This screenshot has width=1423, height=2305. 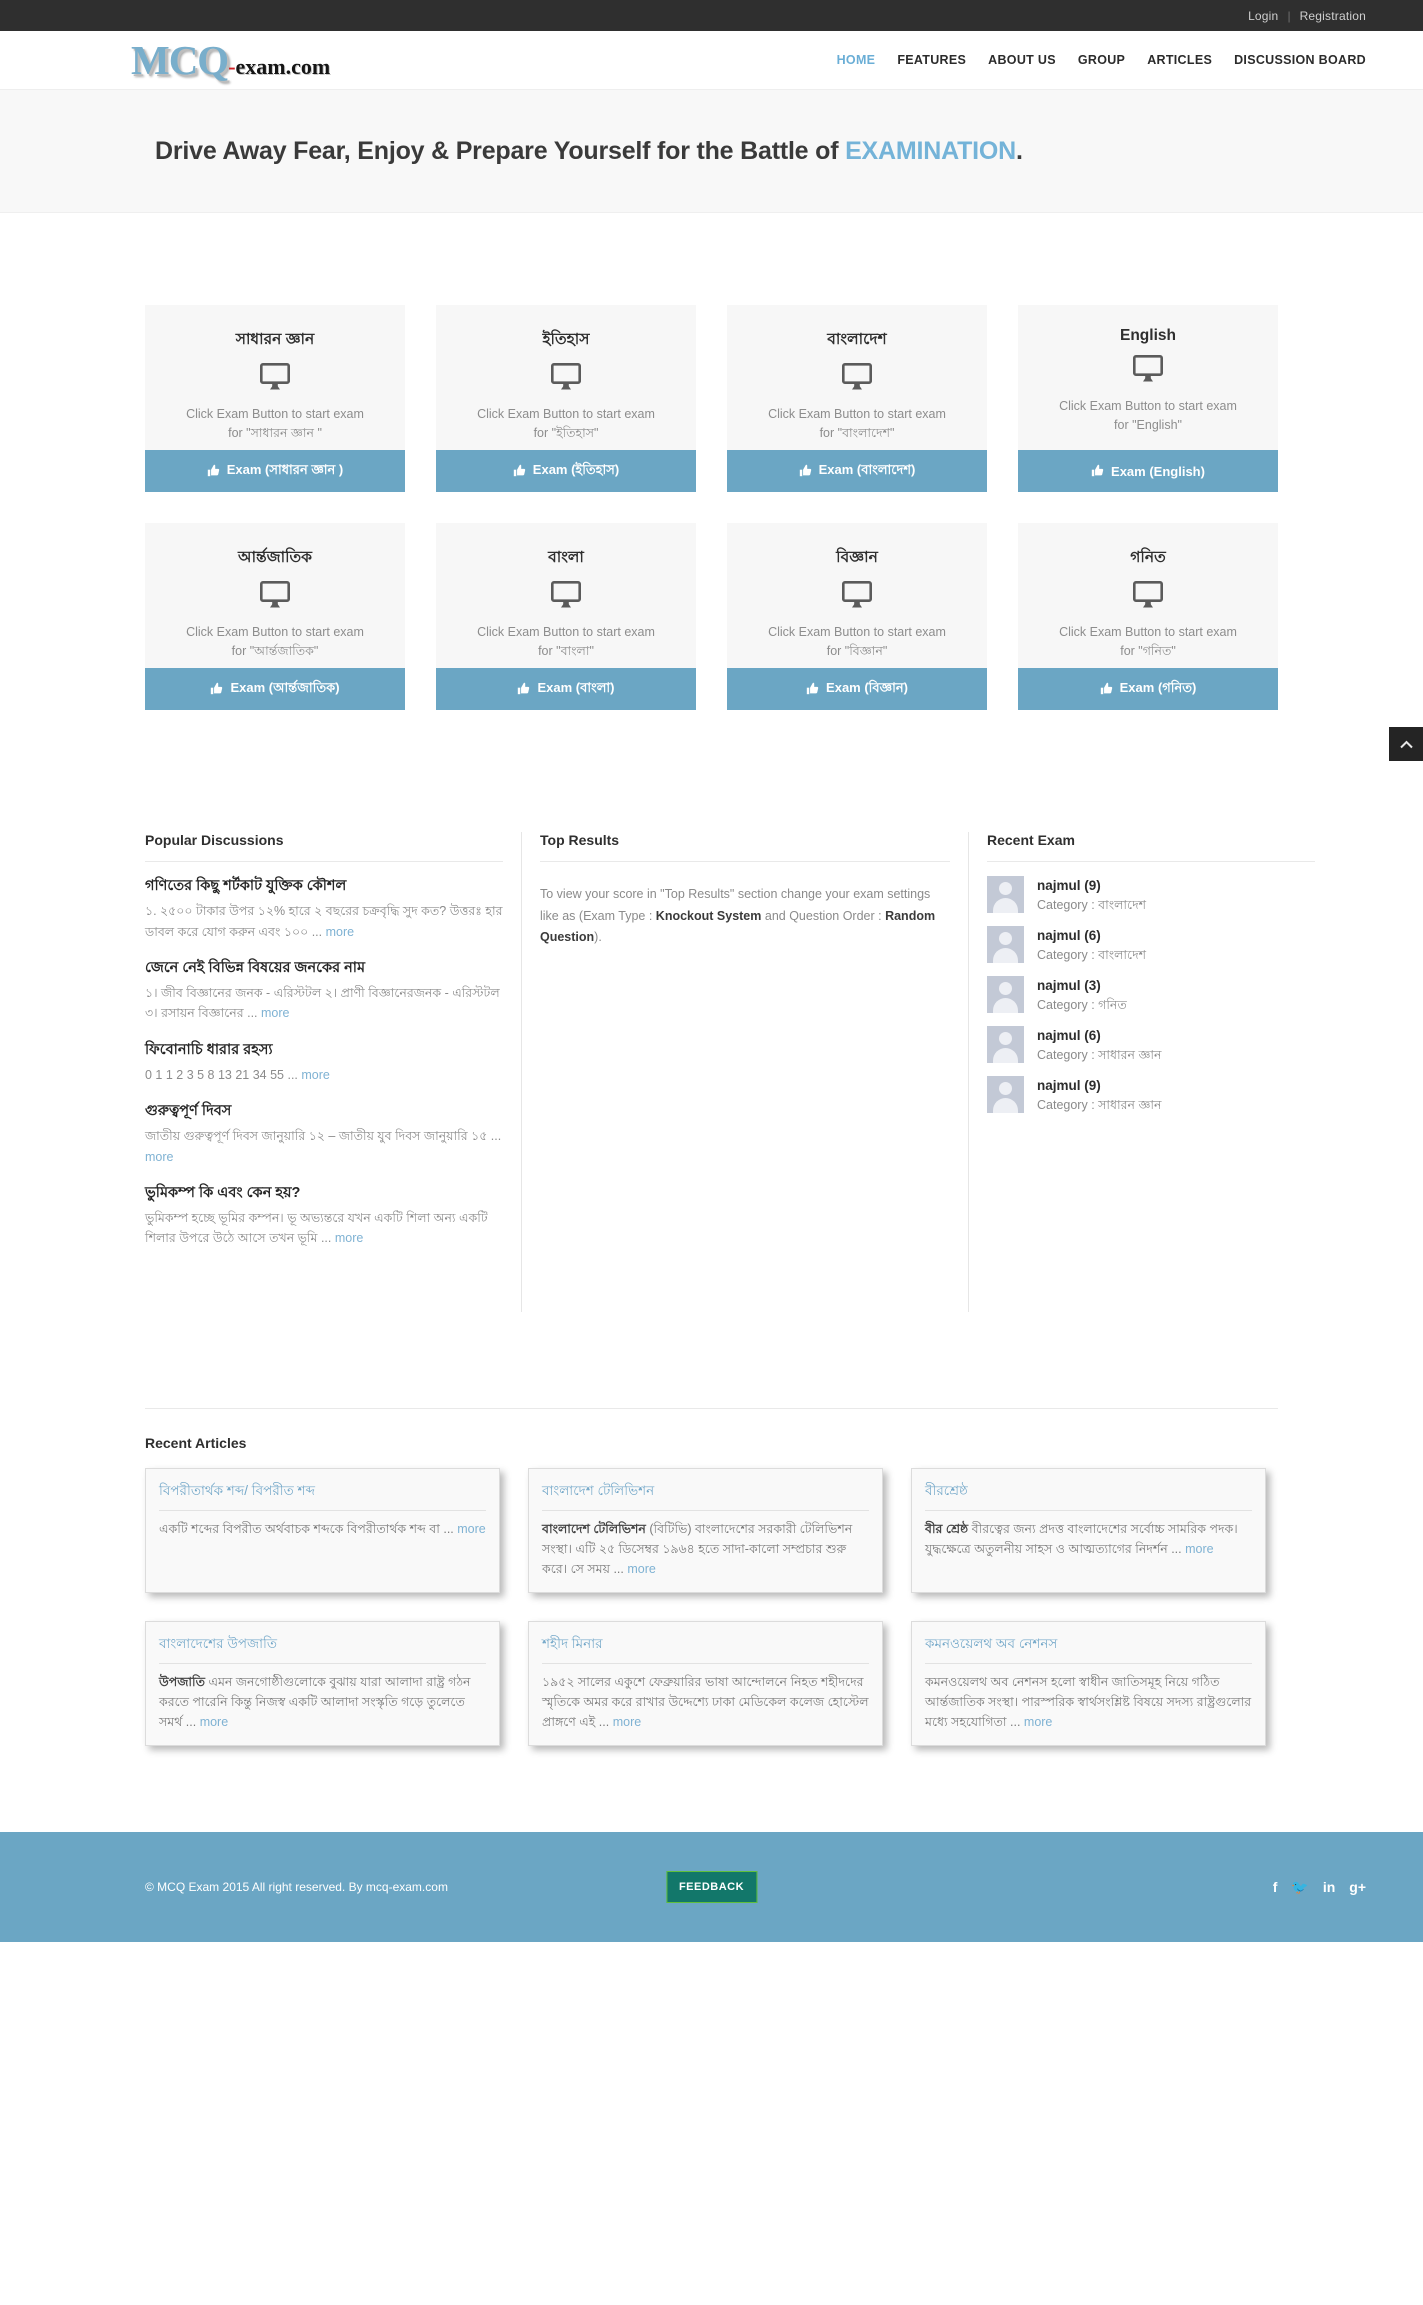 I want to click on exam-start-button-label: Exam (বাংলাদেশ), so click(x=867, y=469).